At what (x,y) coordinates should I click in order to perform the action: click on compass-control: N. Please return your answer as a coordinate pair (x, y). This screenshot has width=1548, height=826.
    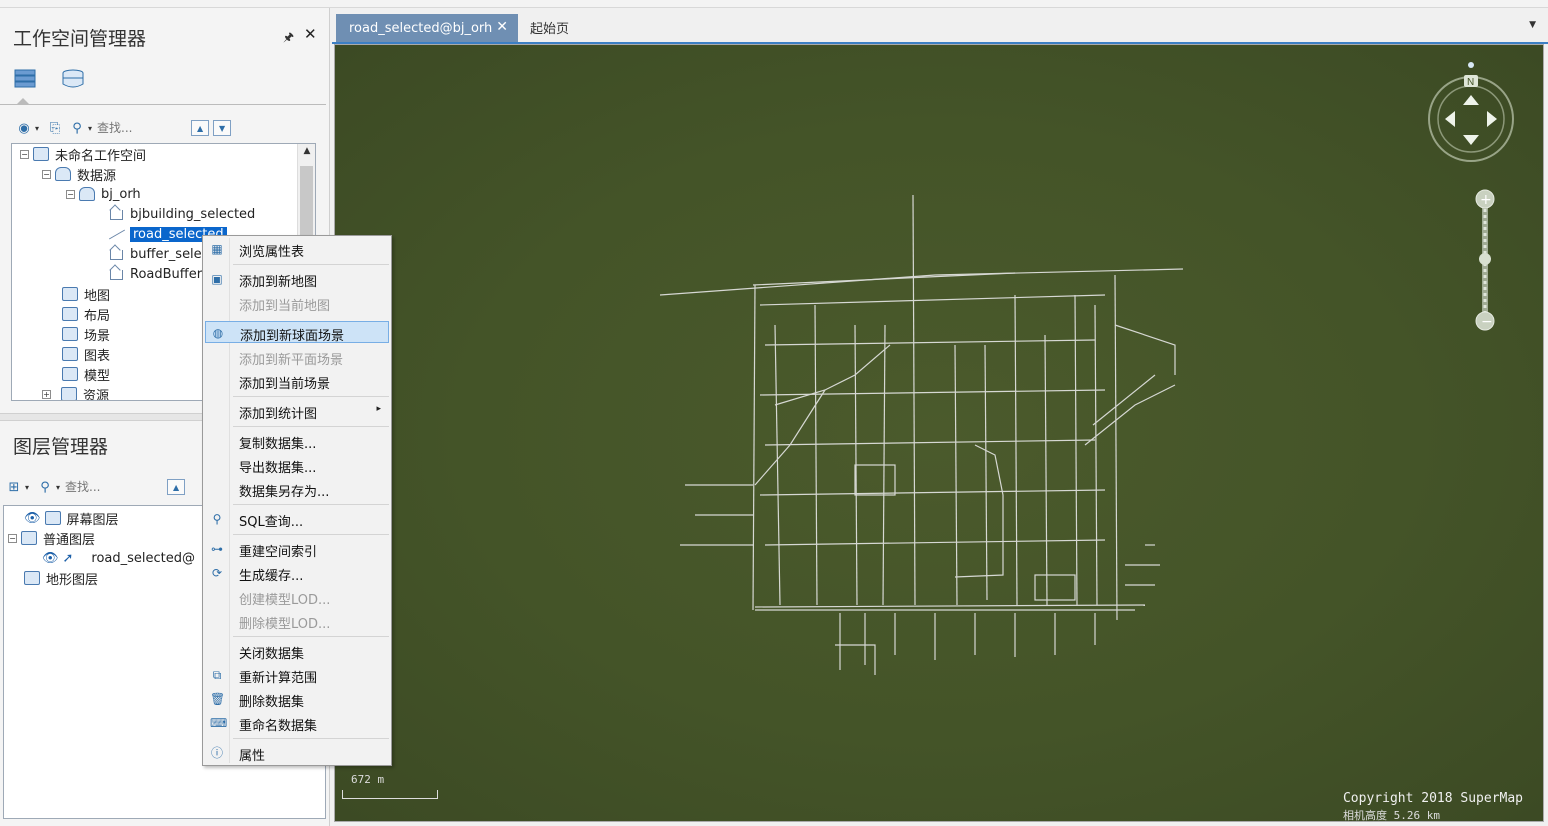
    Looking at the image, I should click on (1478, 116).